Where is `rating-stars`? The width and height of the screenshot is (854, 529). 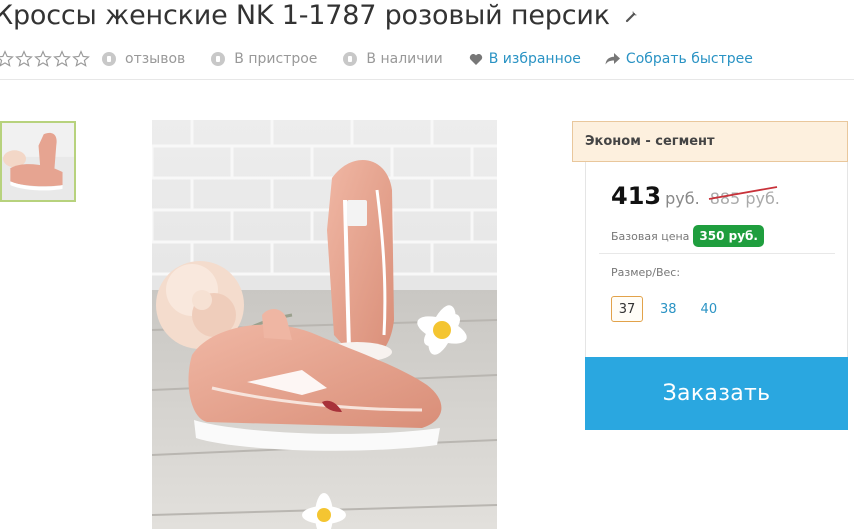 rating-stars is located at coordinates (45, 59).